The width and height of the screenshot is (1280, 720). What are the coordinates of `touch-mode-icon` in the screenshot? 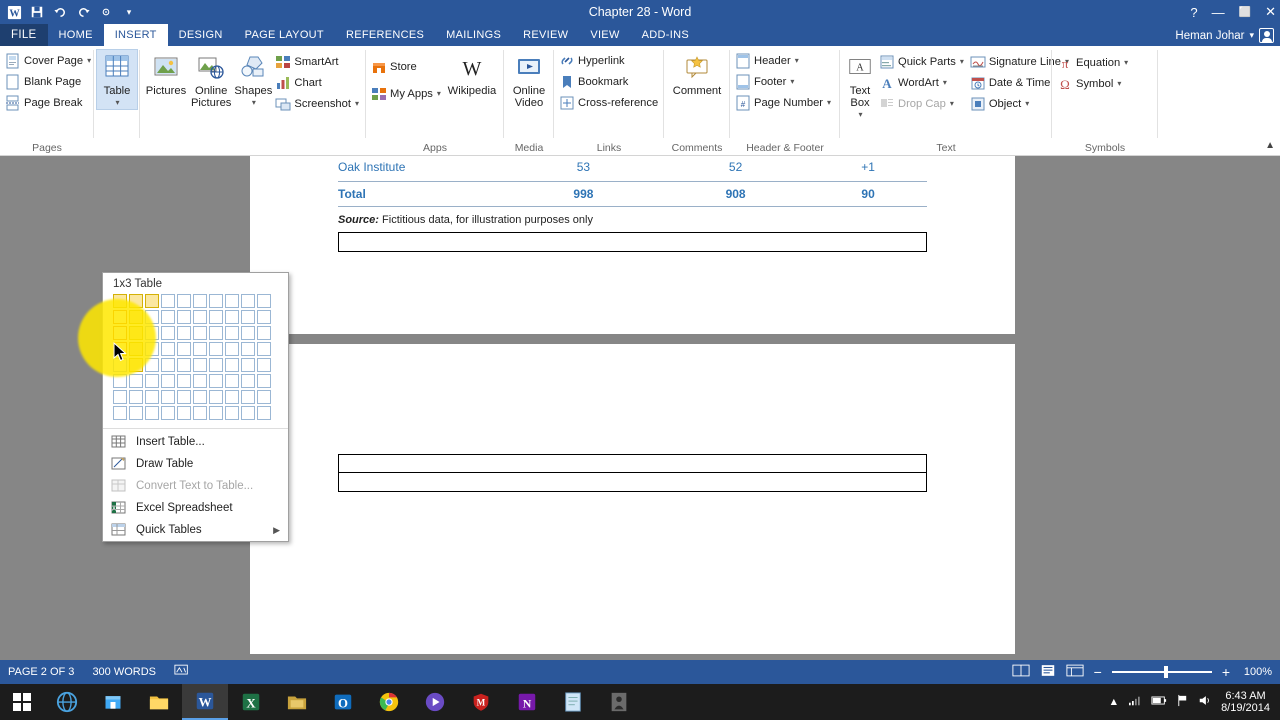 It's located at (106, 12).